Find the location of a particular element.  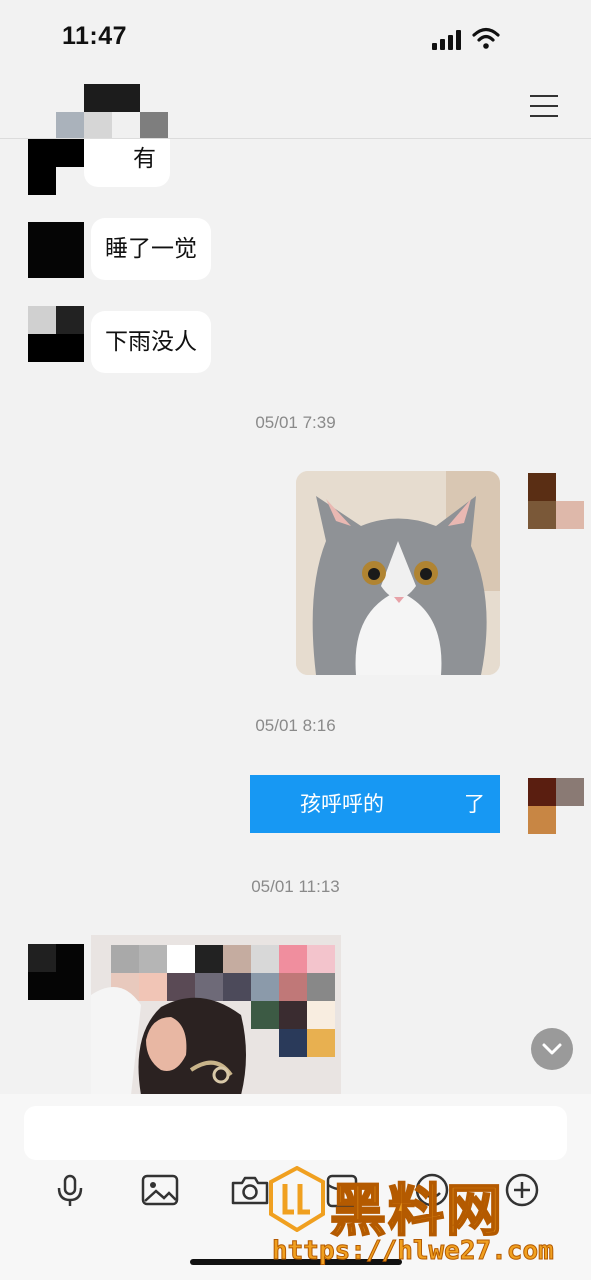

wifi-icon is located at coordinates (486, 38).